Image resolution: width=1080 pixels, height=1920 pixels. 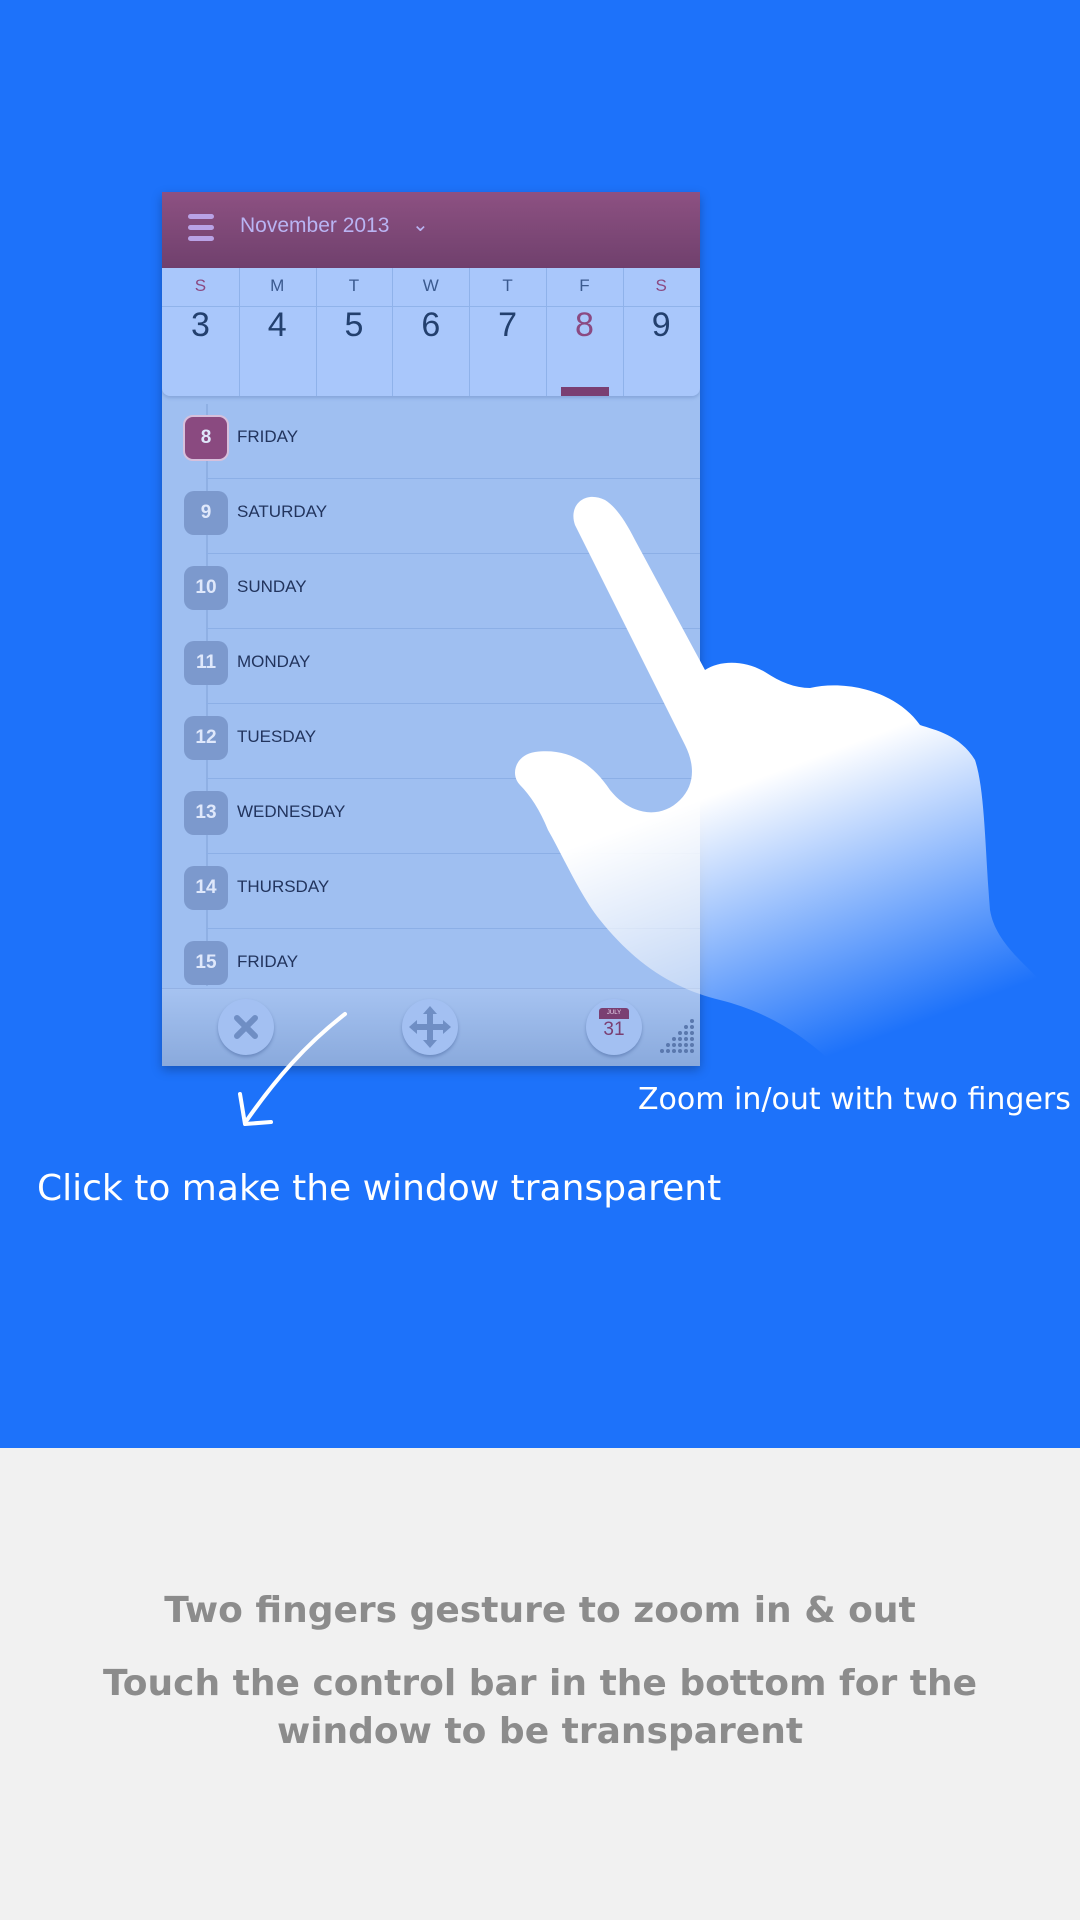 What do you see at coordinates (292, 1069) in the screenshot?
I see `arrow-icon` at bounding box center [292, 1069].